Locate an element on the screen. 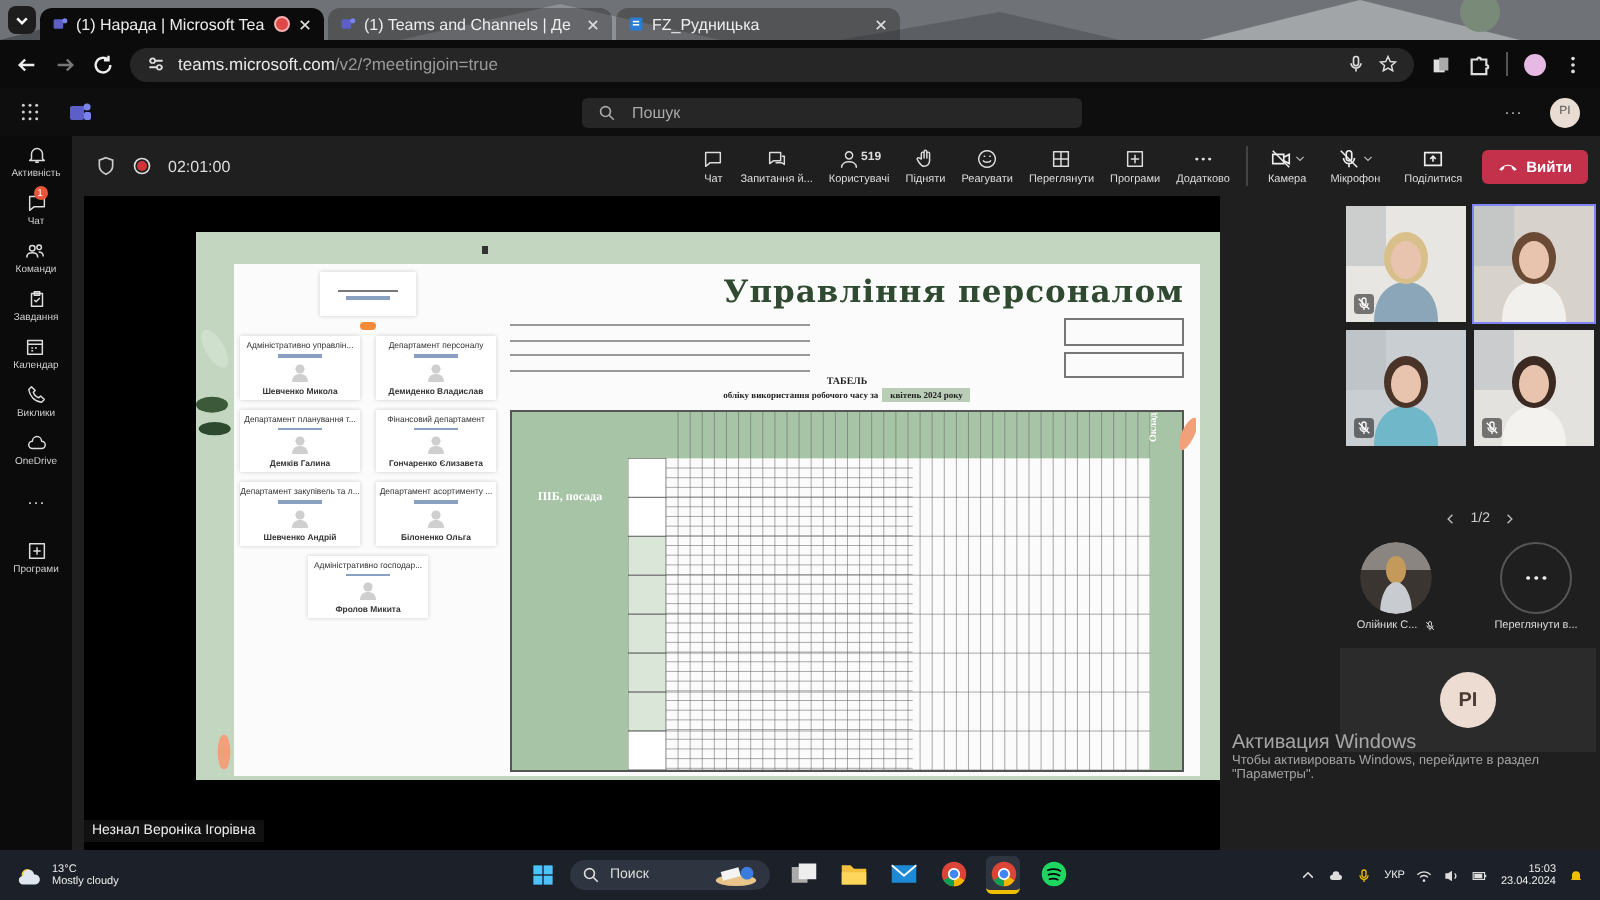 The height and width of the screenshot is (900, 1600). meeting-timer: 02:01:00 is located at coordinates (199, 166).